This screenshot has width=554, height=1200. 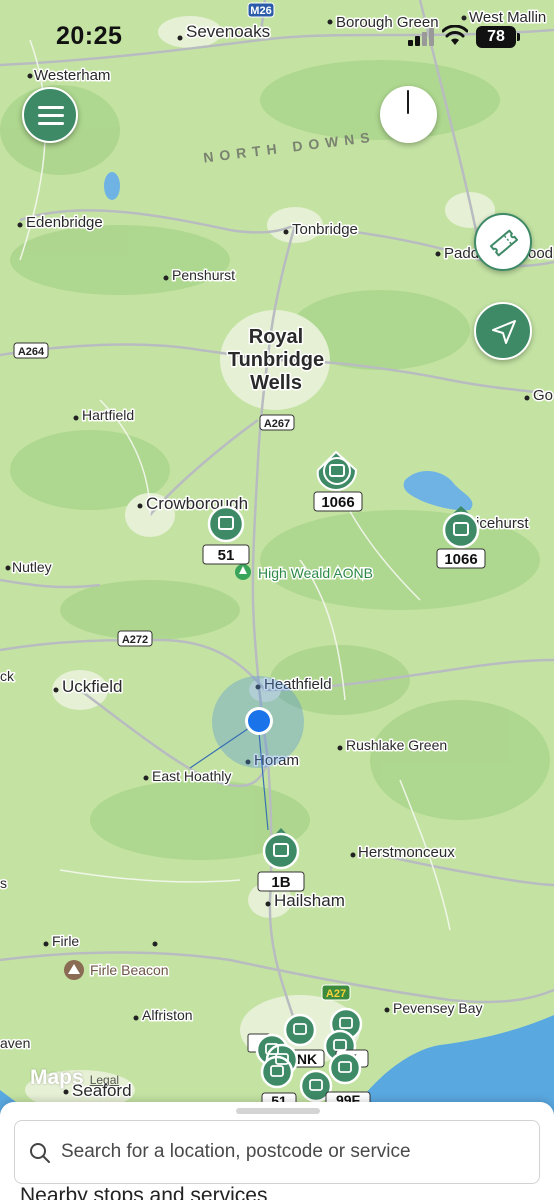 I want to click on poi-label: Firle Beacon, so click(x=129, y=970).